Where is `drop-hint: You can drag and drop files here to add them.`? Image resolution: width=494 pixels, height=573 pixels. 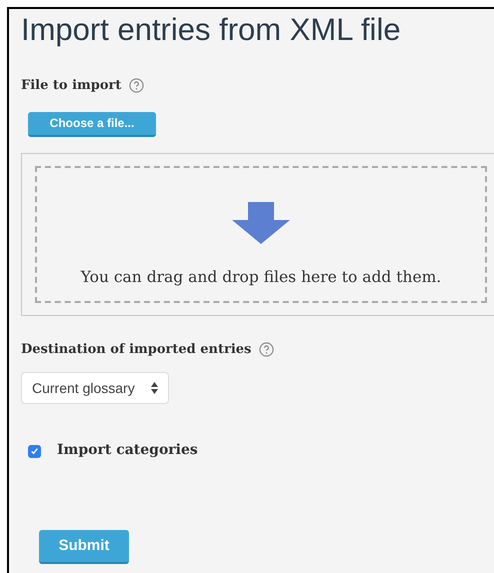
drop-hint: You can drag and drop files here to add them. is located at coordinates (261, 277).